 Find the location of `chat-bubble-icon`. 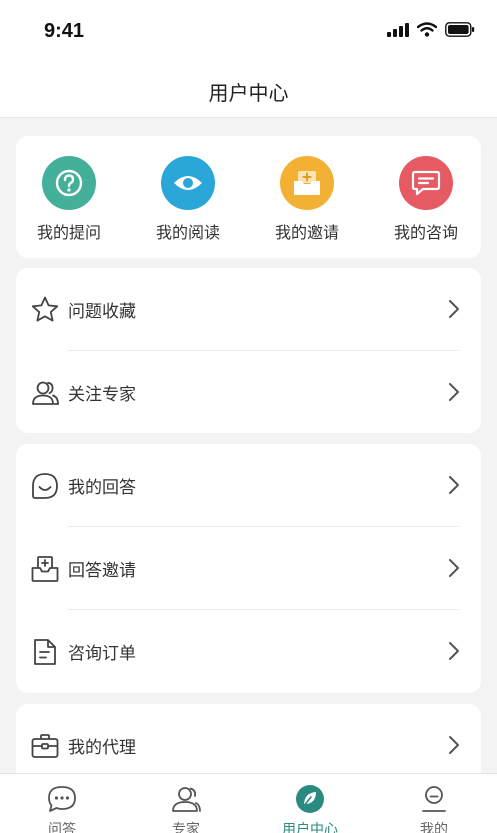

chat-bubble-icon is located at coordinates (426, 183).